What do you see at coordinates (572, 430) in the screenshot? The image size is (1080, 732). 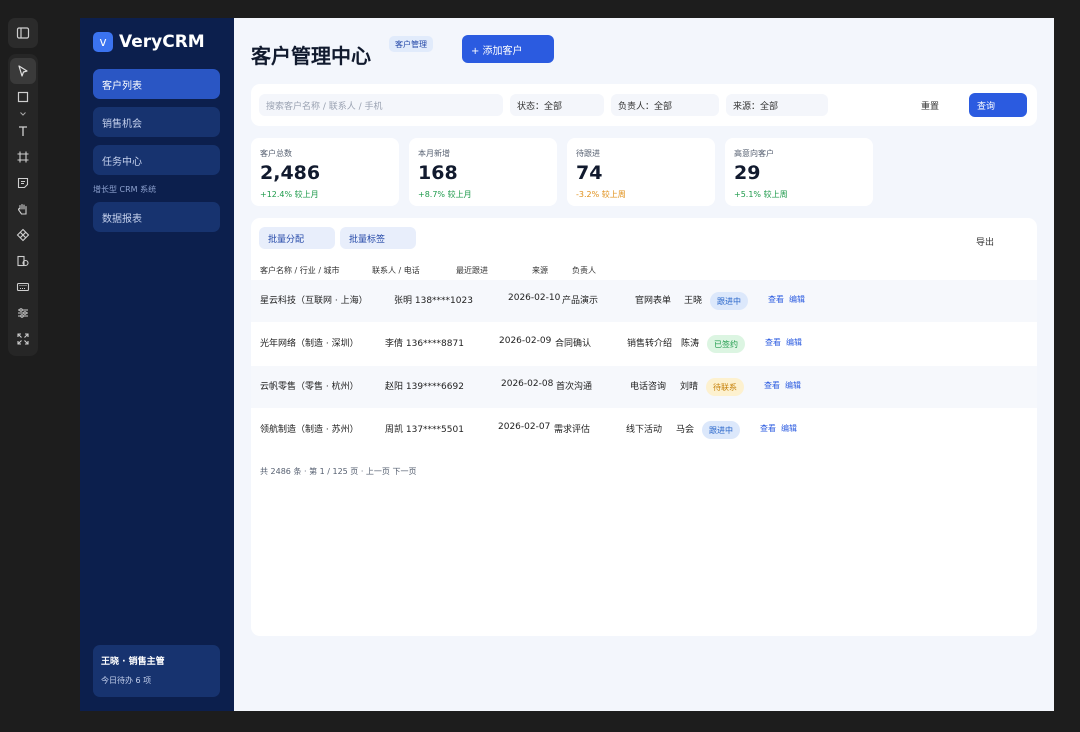 I see `stage: 需求评估` at bounding box center [572, 430].